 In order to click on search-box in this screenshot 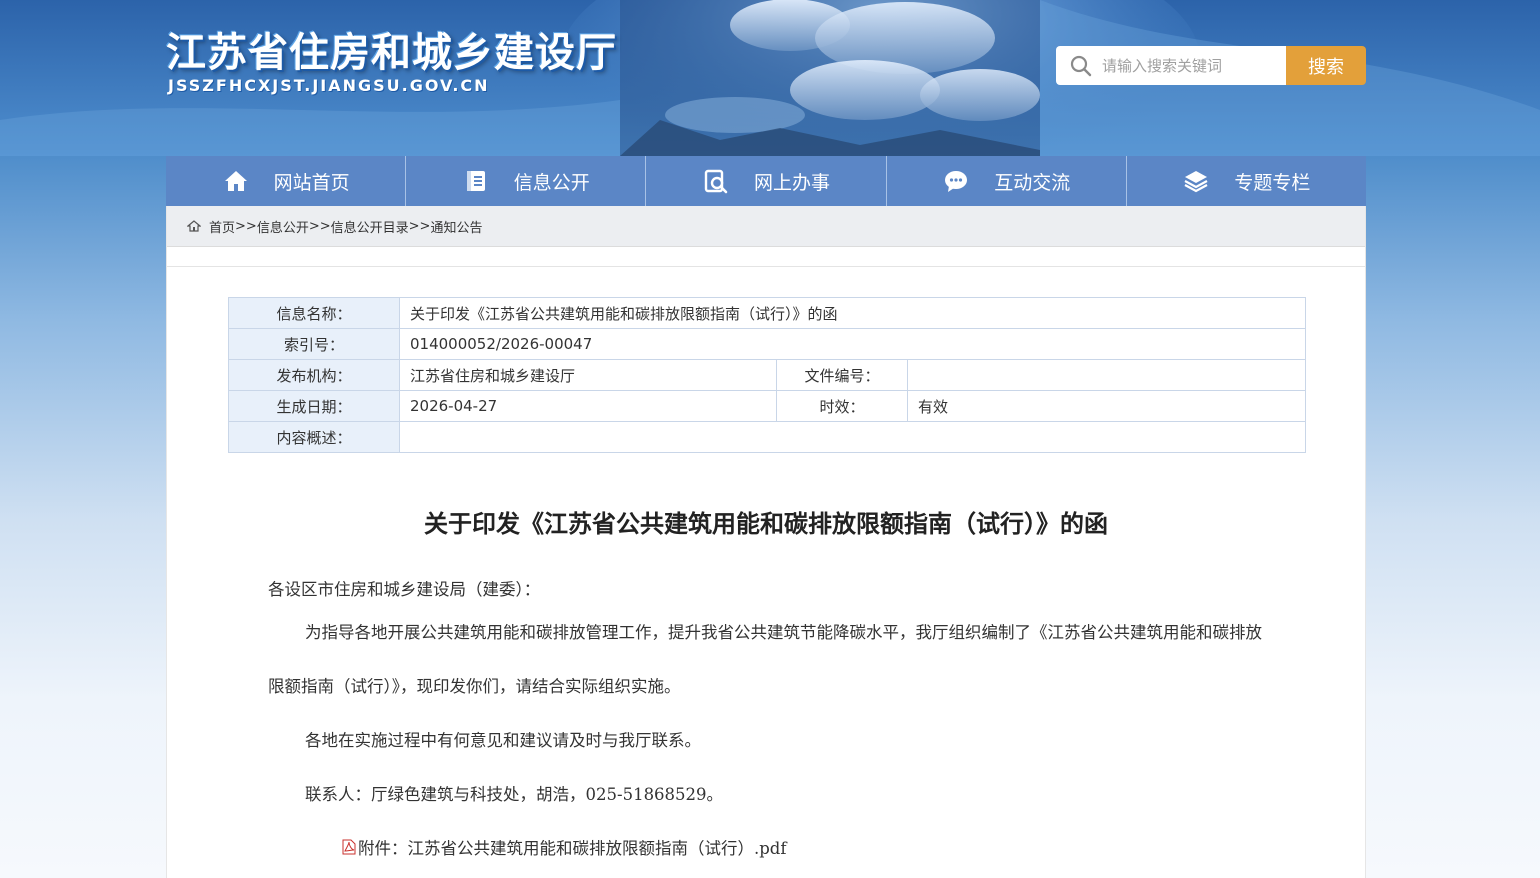, I will do `click(1171, 65)`.